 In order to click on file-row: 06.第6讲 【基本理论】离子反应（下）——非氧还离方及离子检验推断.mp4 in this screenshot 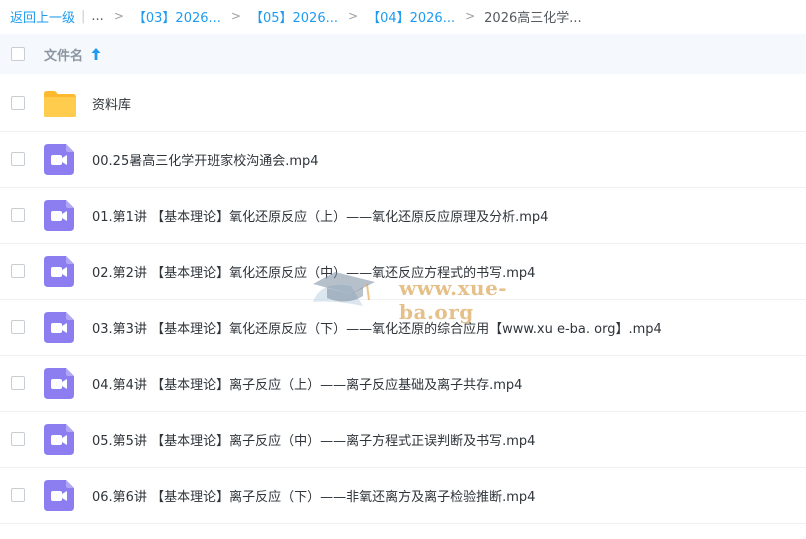, I will do `click(403, 496)`.